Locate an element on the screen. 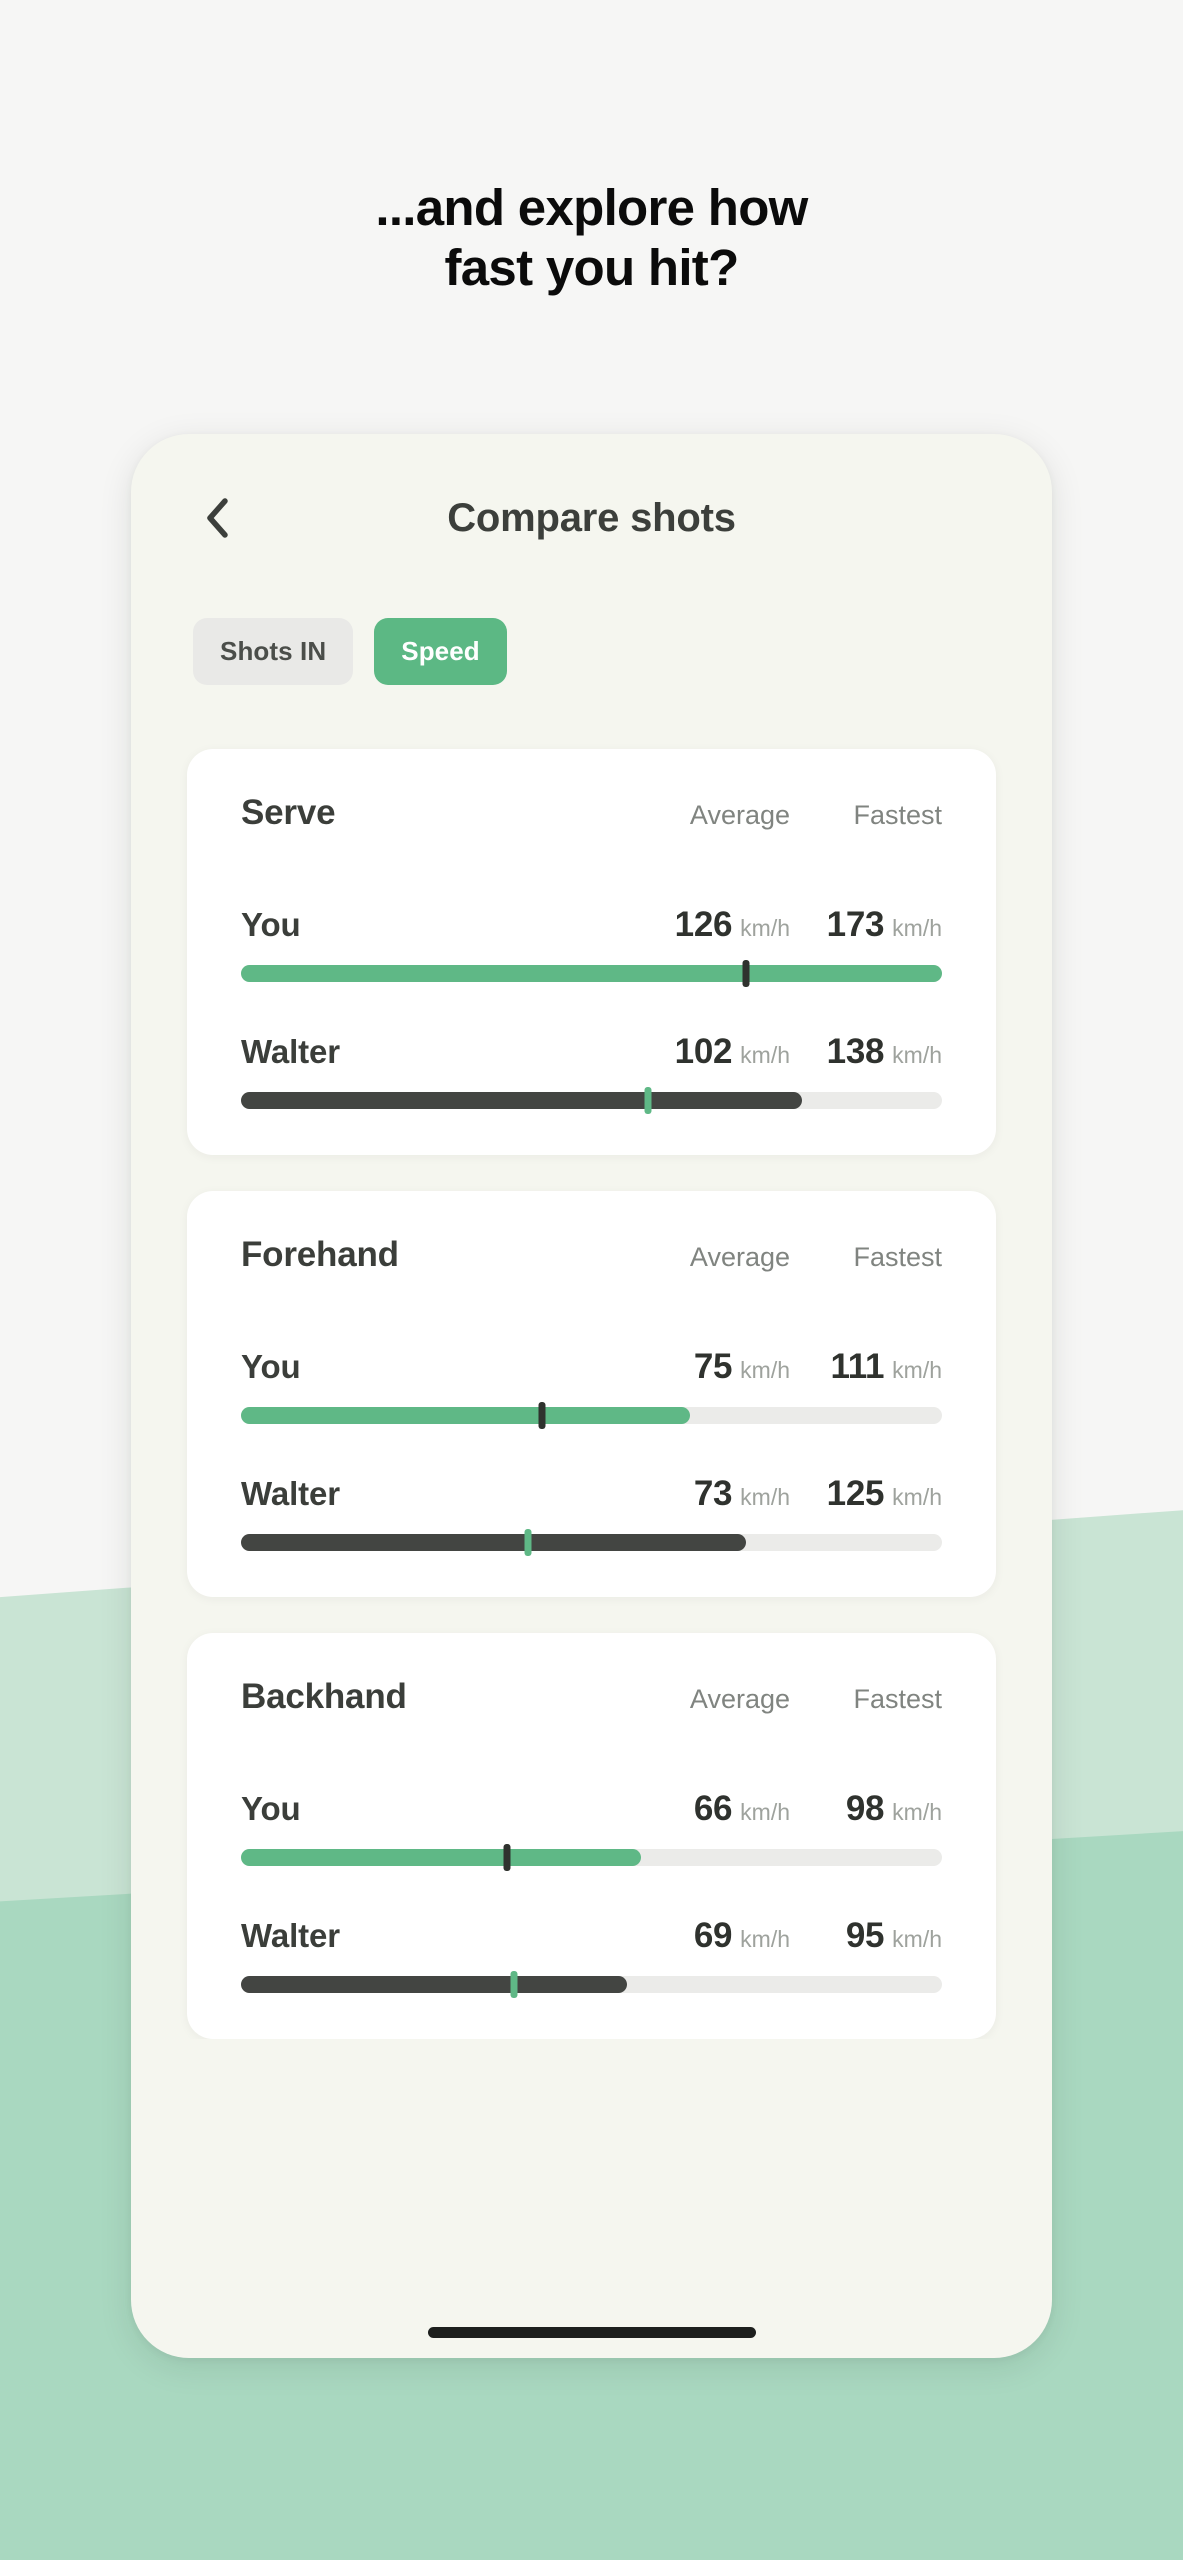 This screenshot has height=2560, width=1183. chevron-left-icon is located at coordinates (217, 518).